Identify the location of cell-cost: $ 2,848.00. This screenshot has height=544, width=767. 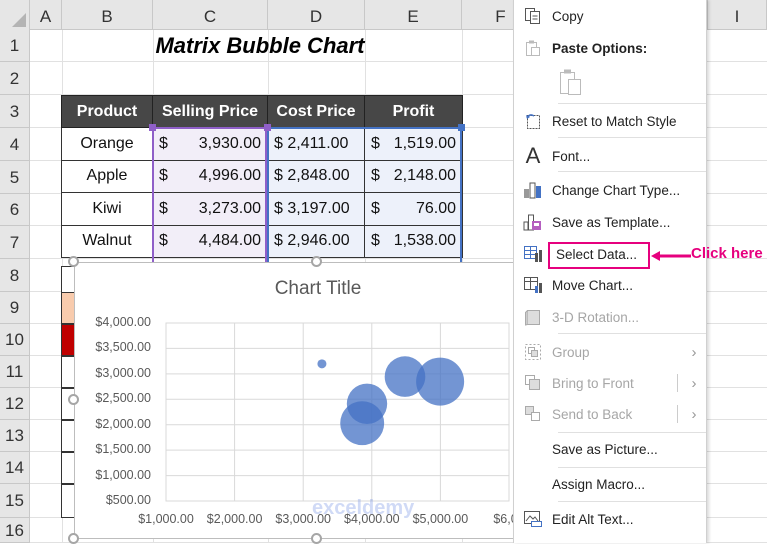
(316, 176).